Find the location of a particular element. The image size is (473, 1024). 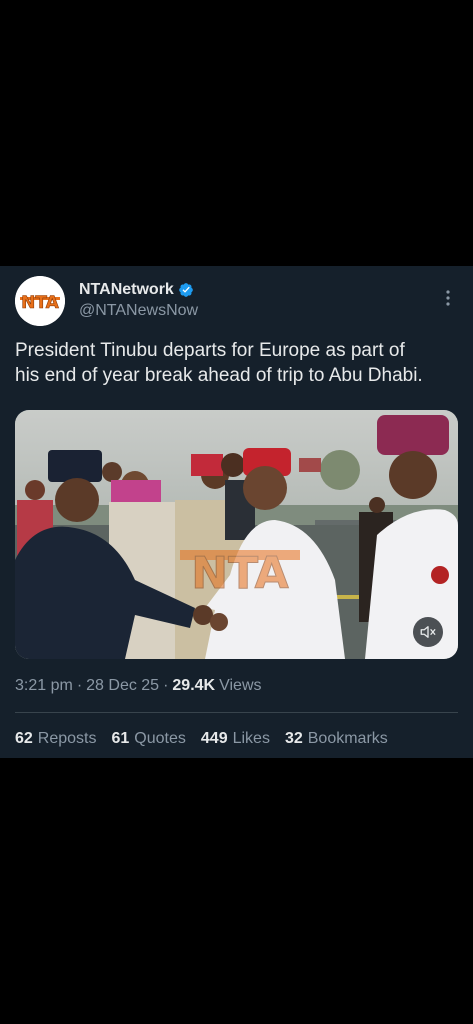

reposts-stat: 62 Reposts is located at coordinates (56, 739).